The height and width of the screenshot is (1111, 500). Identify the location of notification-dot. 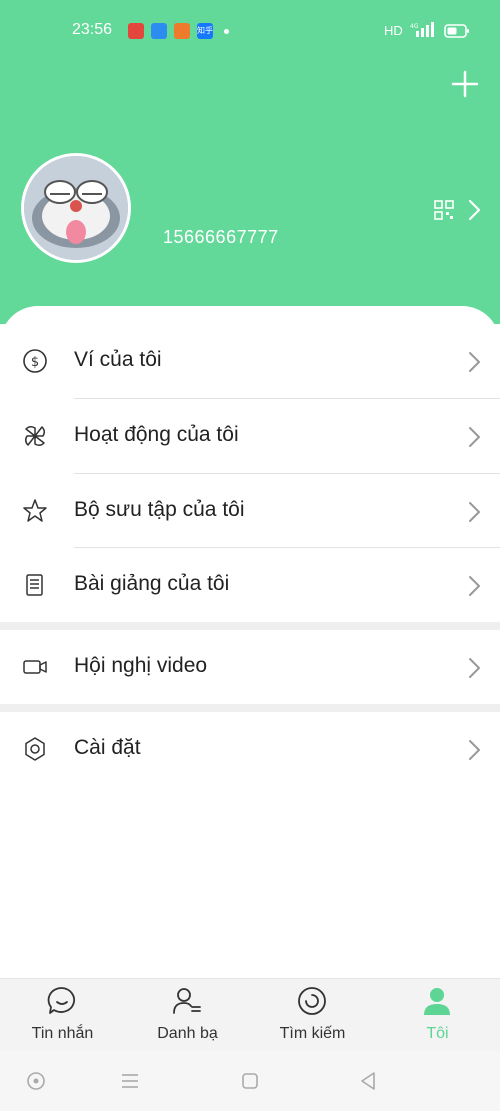
(226, 31).